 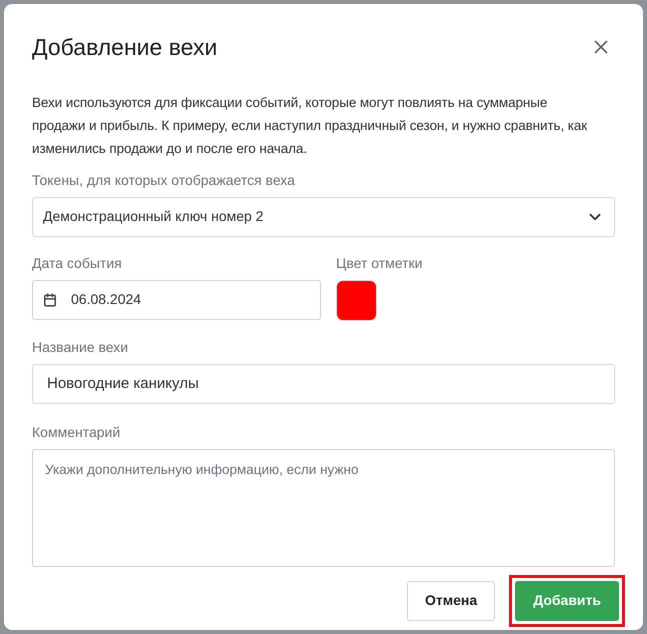 I want to click on calendar-icon, so click(x=50, y=299).